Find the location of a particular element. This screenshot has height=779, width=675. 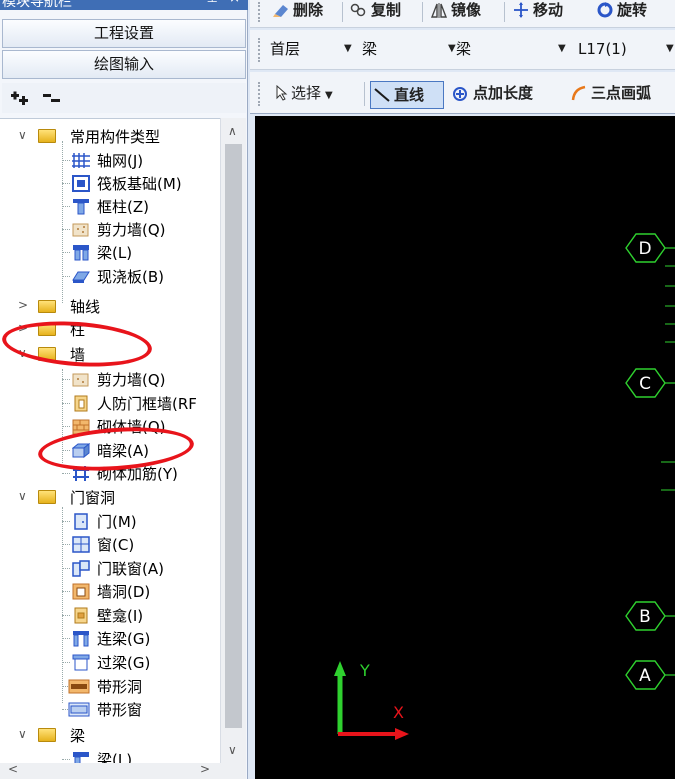

tree-item-niche: 壁龛(I) is located at coordinates (110, 615).